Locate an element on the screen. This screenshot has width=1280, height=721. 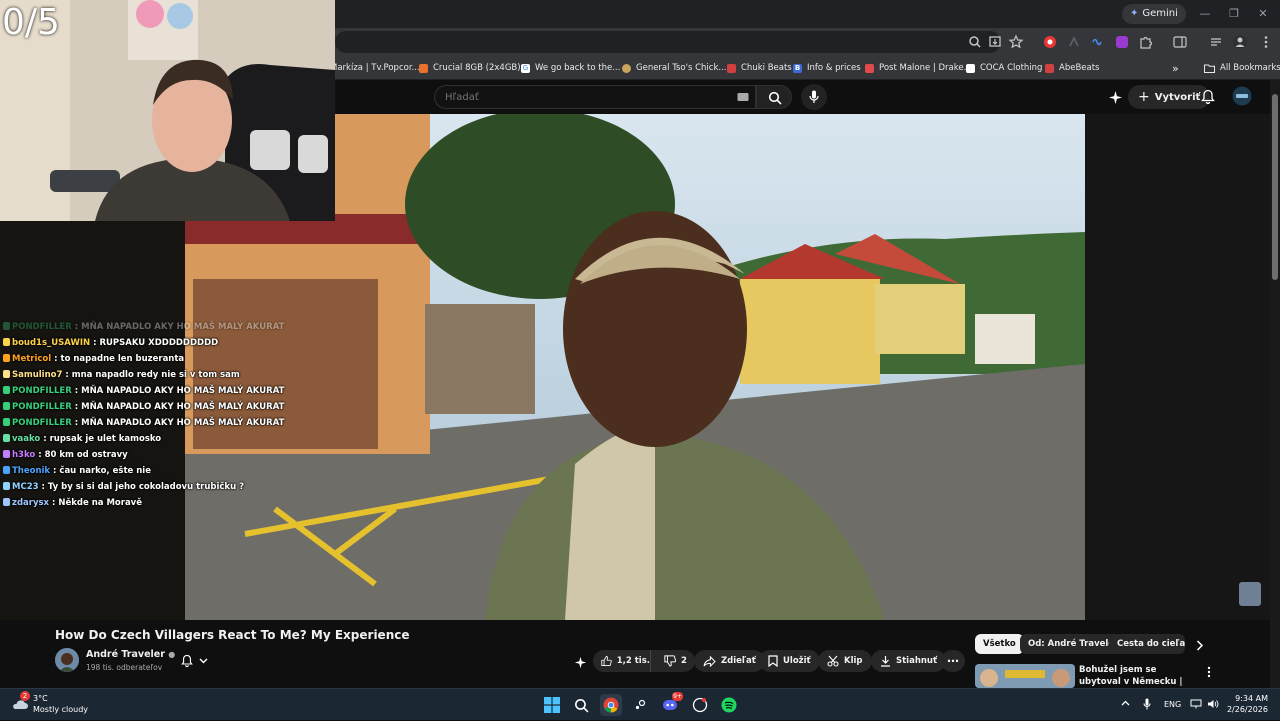
start-button is located at coordinates (552, 705).